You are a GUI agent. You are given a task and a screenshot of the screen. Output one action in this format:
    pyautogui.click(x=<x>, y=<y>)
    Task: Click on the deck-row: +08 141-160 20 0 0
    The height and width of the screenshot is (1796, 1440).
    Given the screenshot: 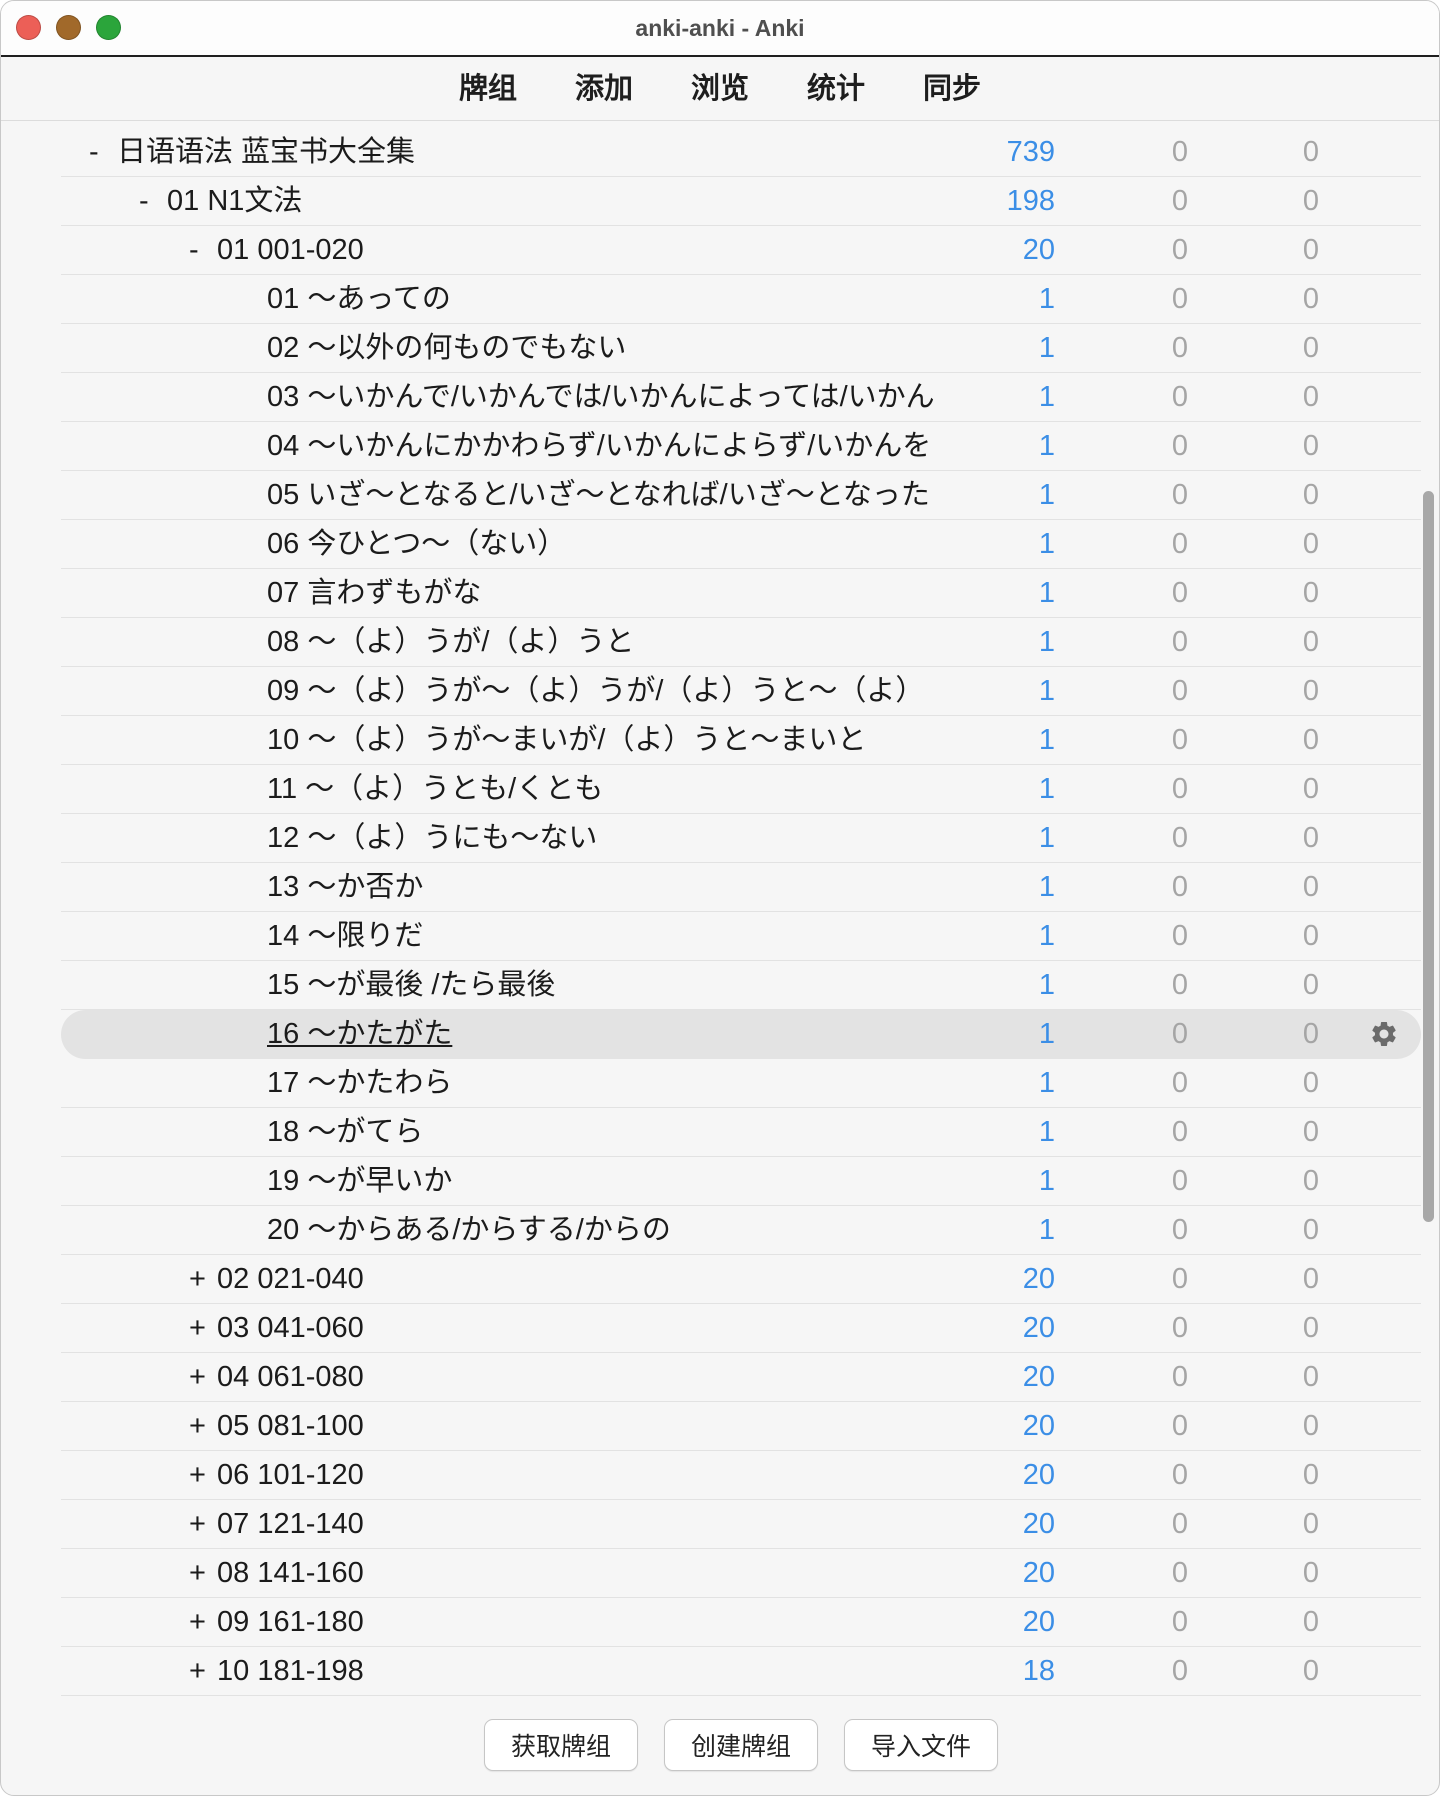 What is the action you would take?
    pyautogui.click(x=741, y=1573)
    